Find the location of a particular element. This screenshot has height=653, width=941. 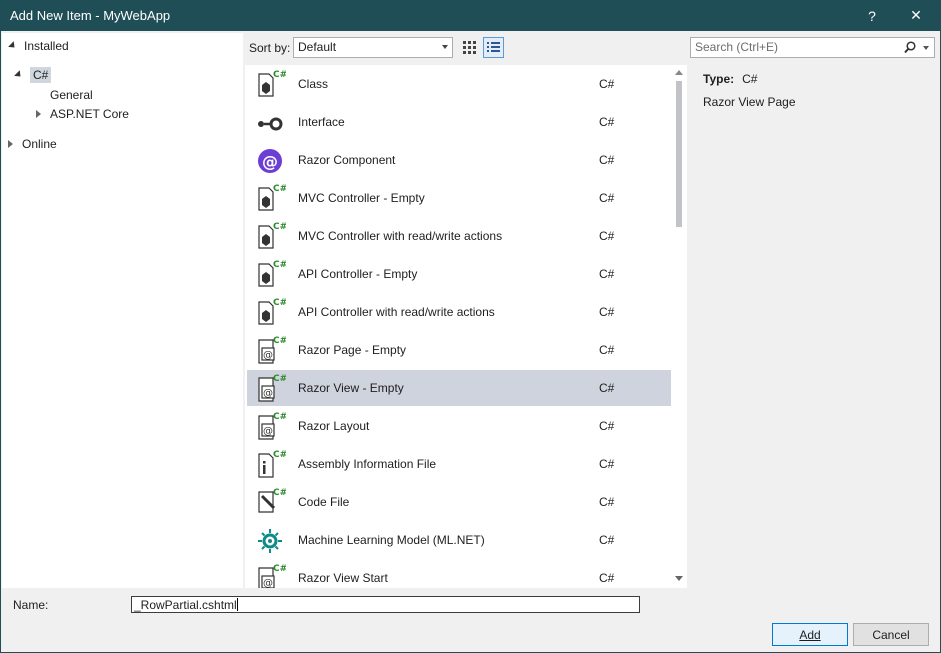

template-item-name: Code File is located at coordinates (324, 502).